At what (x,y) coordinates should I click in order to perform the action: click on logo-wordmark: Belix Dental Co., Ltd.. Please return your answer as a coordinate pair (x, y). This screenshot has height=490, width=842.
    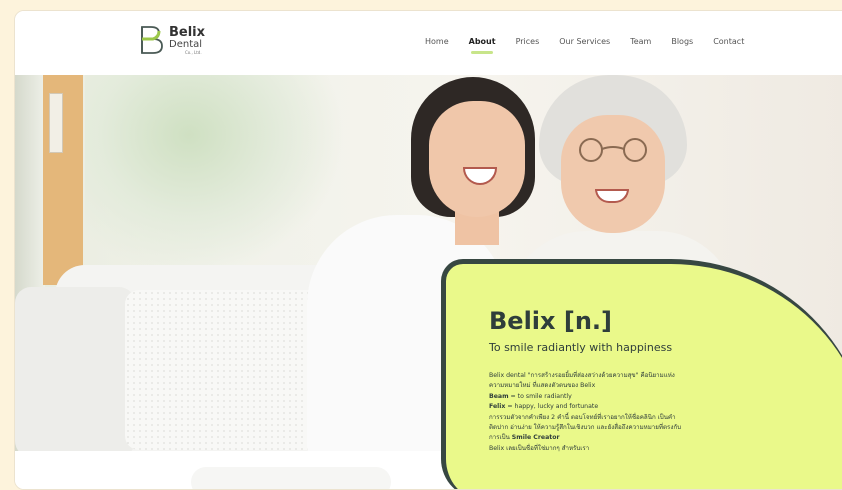
    Looking at the image, I should click on (187, 40).